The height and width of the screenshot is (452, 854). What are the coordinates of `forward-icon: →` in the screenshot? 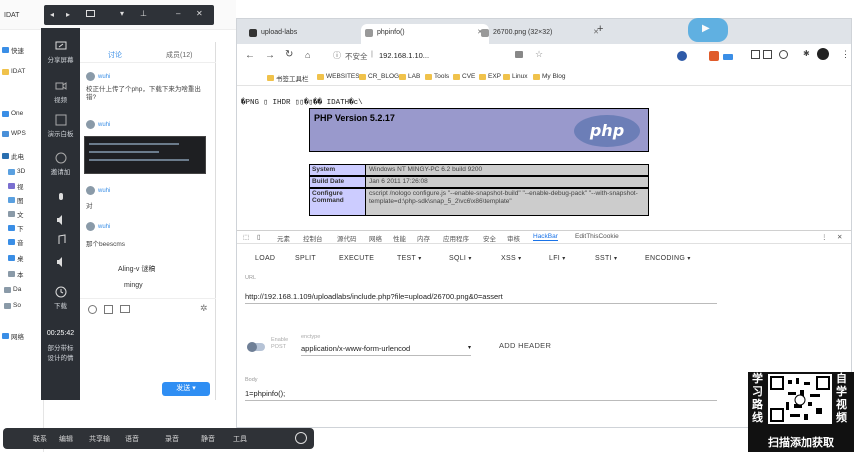 It's located at (270, 55).